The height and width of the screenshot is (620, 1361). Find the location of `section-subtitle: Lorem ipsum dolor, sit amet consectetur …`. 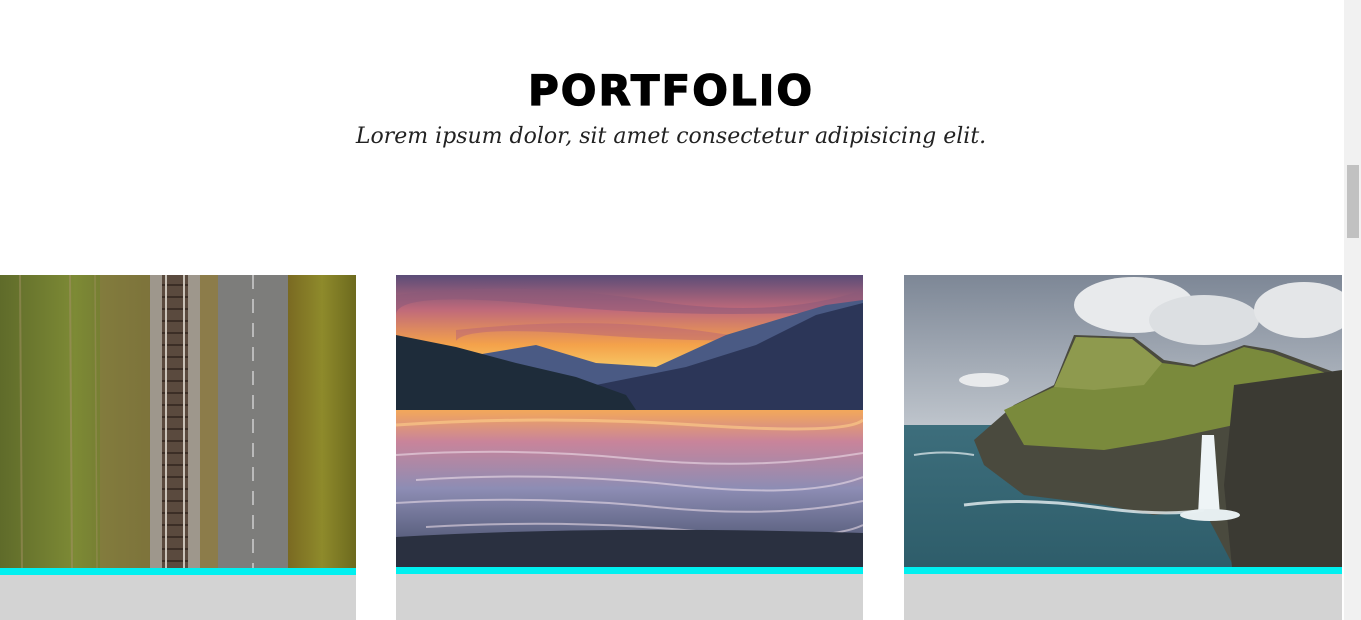

section-subtitle: Lorem ipsum dolor, sit amet consectetur … is located at coordinates (671, 136).